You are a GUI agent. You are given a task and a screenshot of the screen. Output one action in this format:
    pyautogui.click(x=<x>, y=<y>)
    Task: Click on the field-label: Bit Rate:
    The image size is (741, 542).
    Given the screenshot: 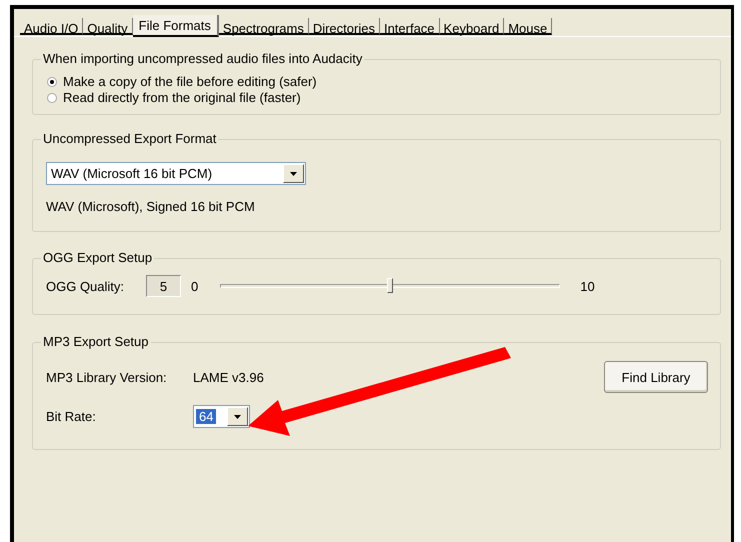 What is the action you would take?
    pyautogui.click(x=71, y=416)
    